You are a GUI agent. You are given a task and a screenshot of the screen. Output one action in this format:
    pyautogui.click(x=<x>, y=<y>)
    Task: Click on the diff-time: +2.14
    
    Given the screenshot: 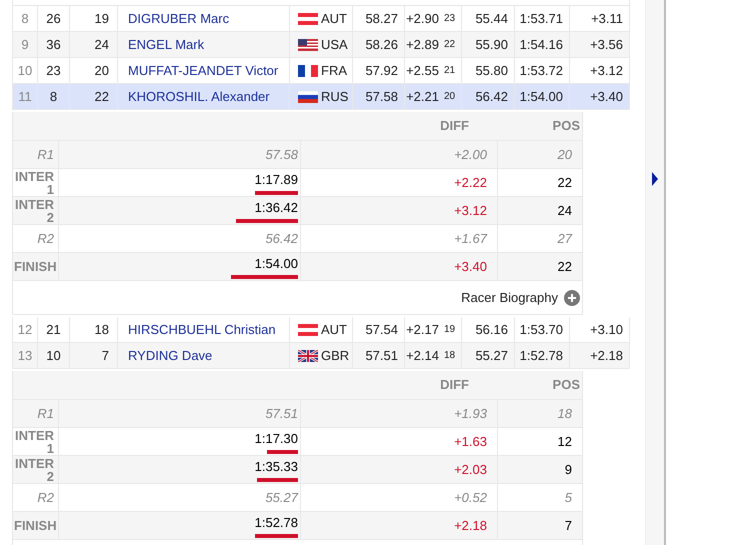 What is the action you would take?
    pyautogui.click(x=422, y=355)
    